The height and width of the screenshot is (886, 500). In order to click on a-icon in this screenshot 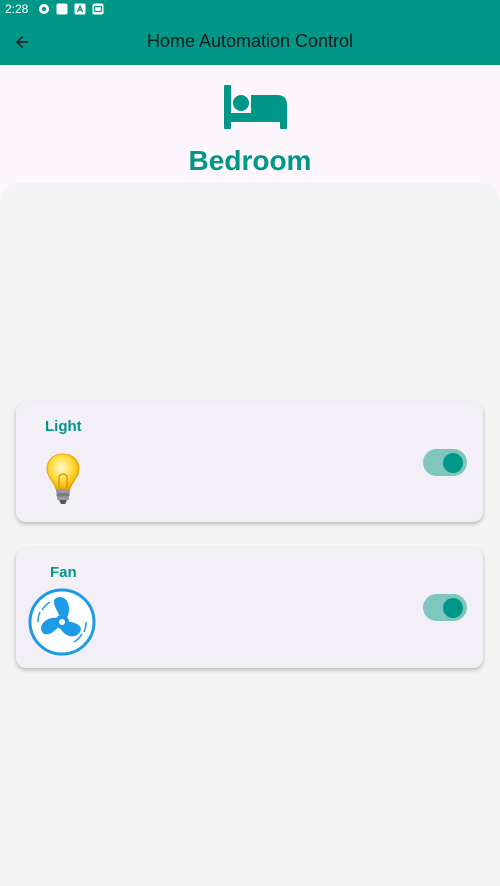, I will do `click(80, 9)`.